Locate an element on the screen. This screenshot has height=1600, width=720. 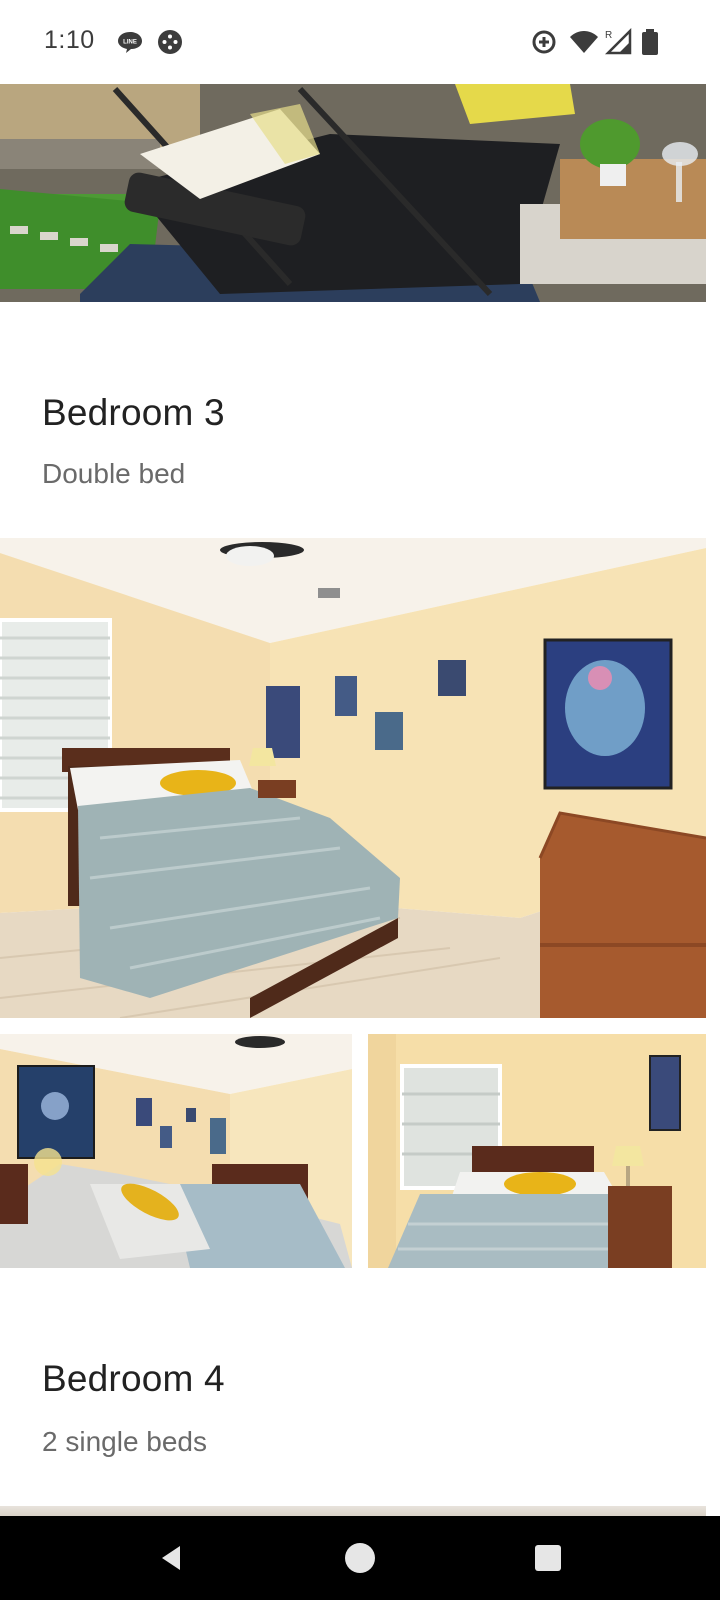
bedroom-4-photo-peek is located at coordinates (353, 1511).